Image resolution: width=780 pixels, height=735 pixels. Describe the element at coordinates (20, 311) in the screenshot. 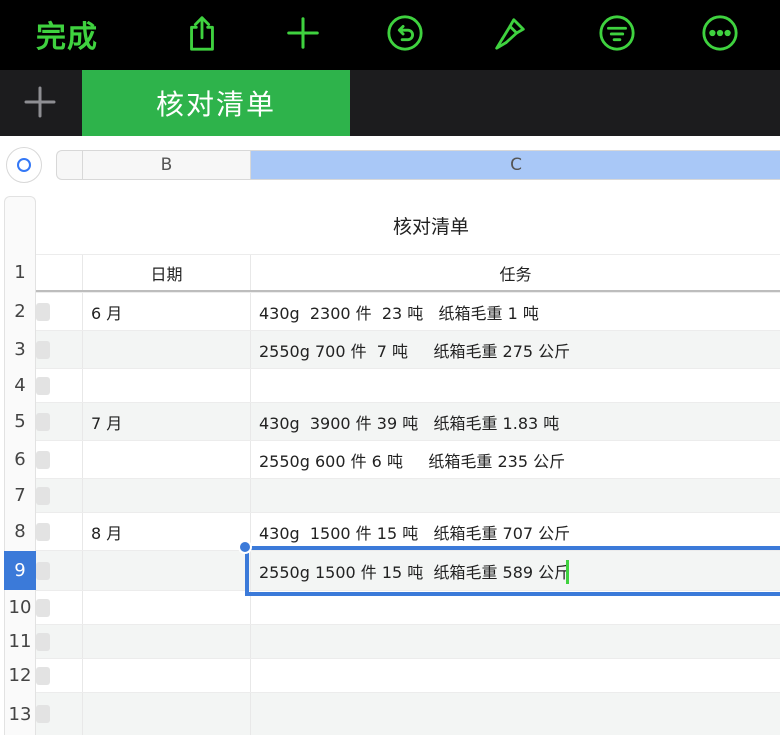

I see `row-number: 2` at that location.